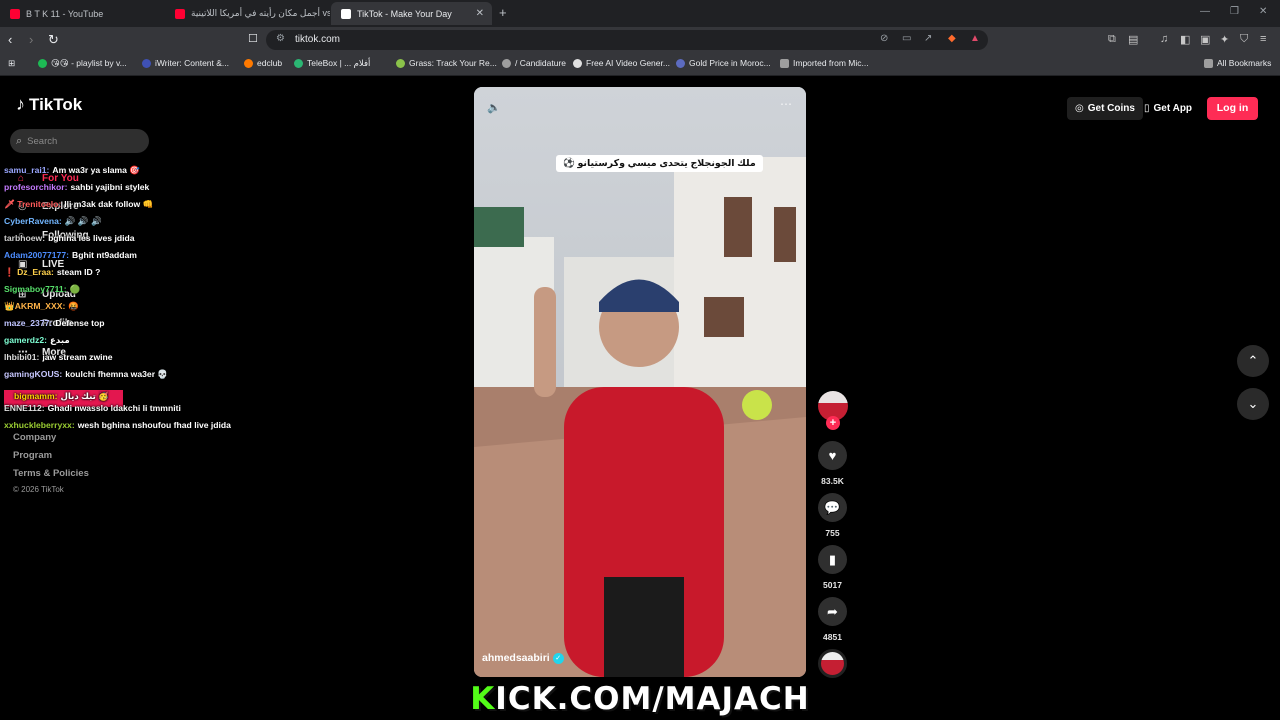 This screenshot has height=720, width=1280. I want to click on url-text: tiktok.com, so click(318, 39).